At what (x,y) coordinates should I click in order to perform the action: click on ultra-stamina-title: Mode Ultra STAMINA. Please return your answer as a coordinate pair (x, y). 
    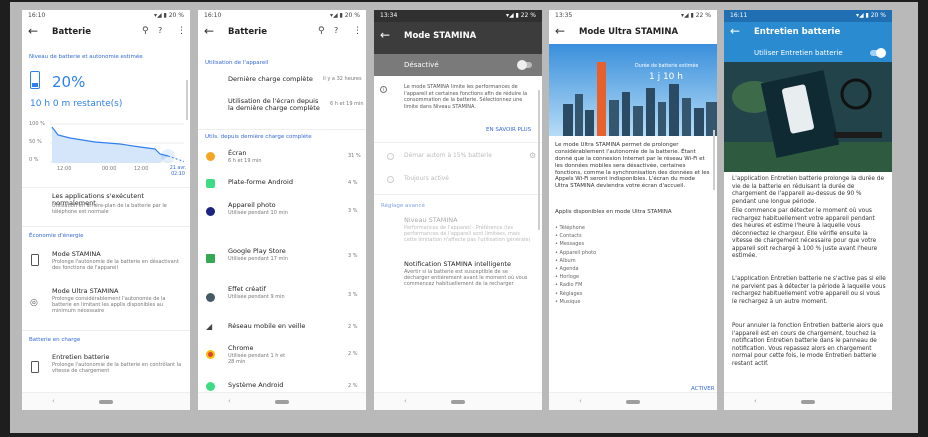
    Looking at the image, I should click on (85, 291).